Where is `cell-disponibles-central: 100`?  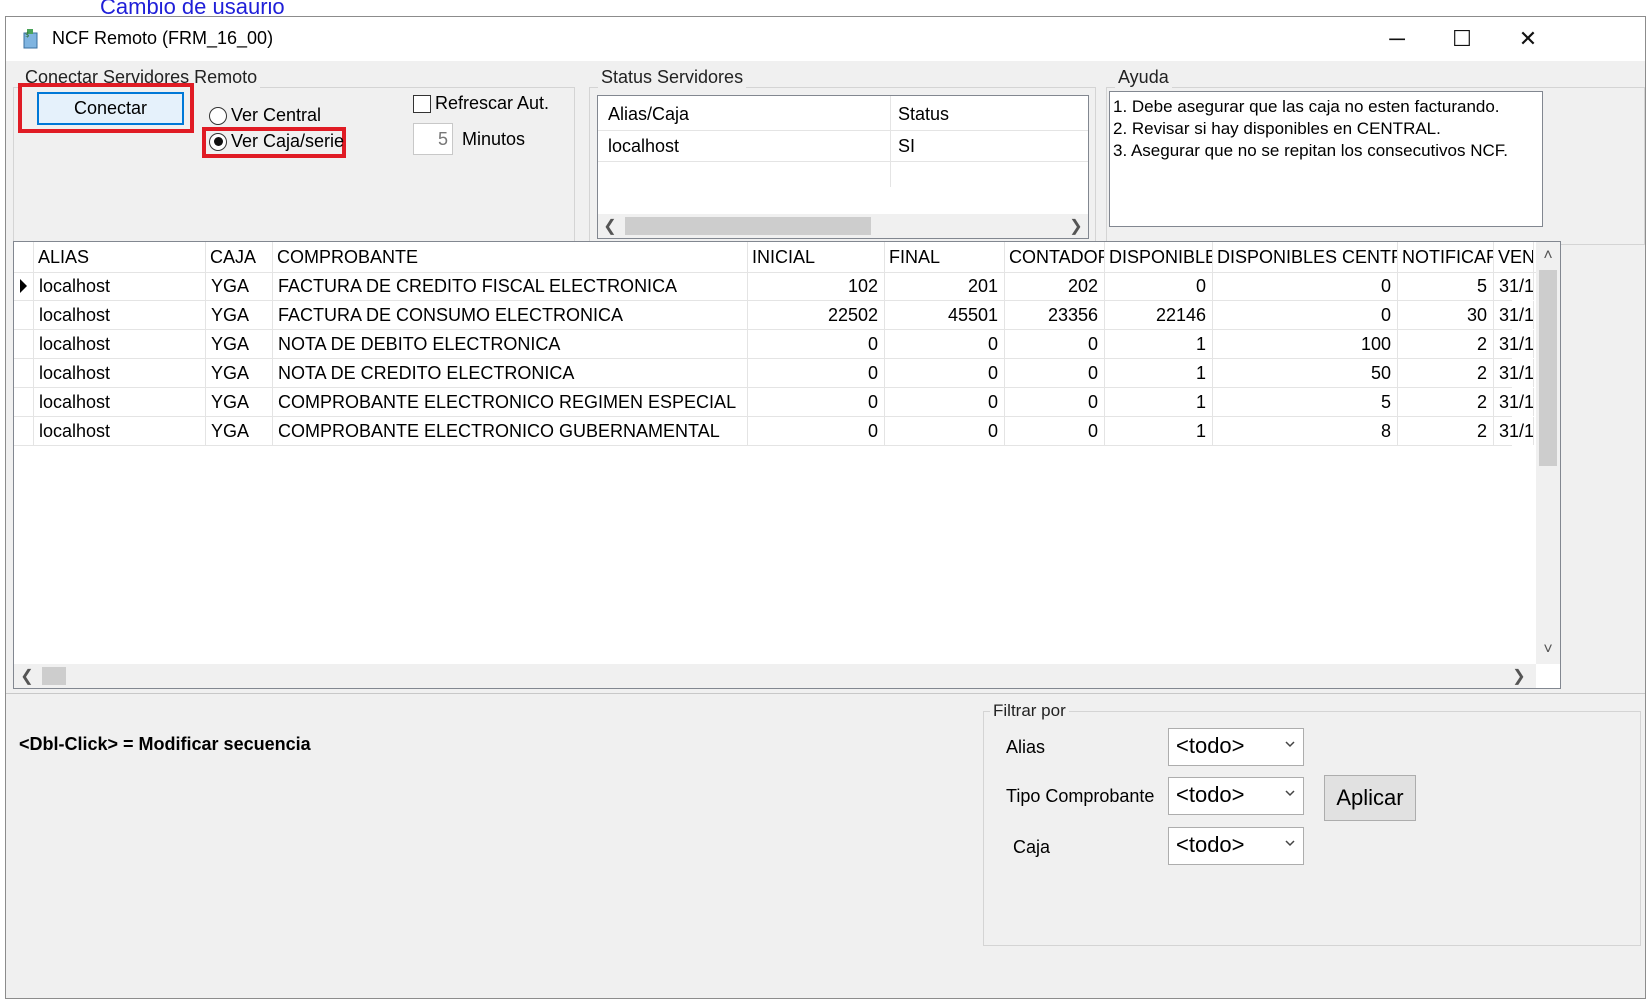 cell-disponibles-central: 100 is located at coordinates (1305, 344).